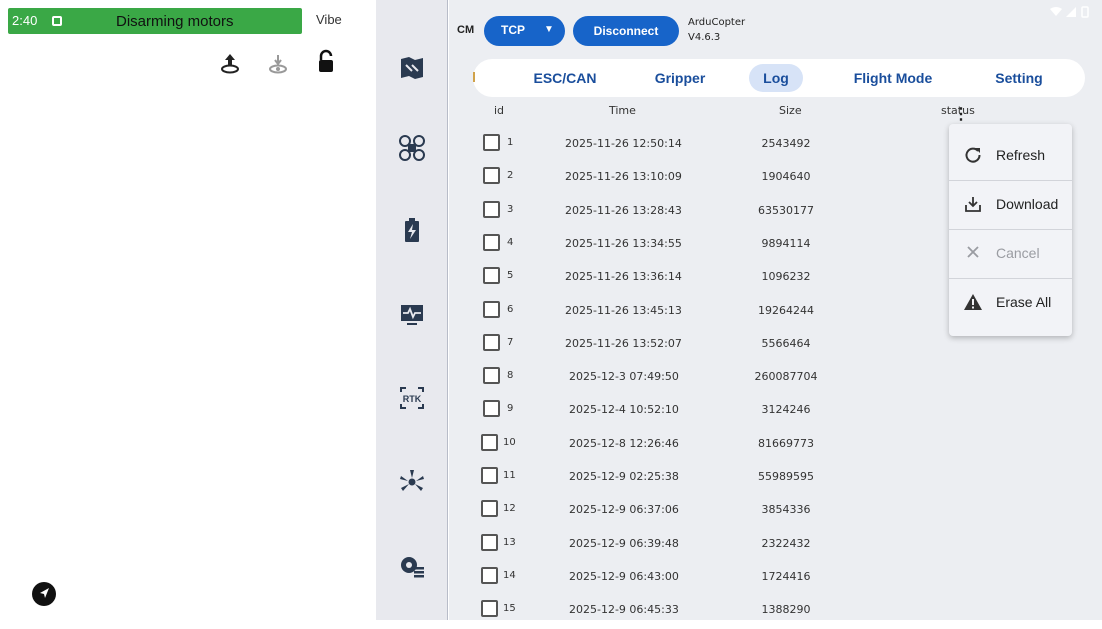 This screenshot has height=629, width=1102. What do you see at coordinates (509, 608) in the screenshot?
I see `cell-id: 15` at bounding box center [509, 608].